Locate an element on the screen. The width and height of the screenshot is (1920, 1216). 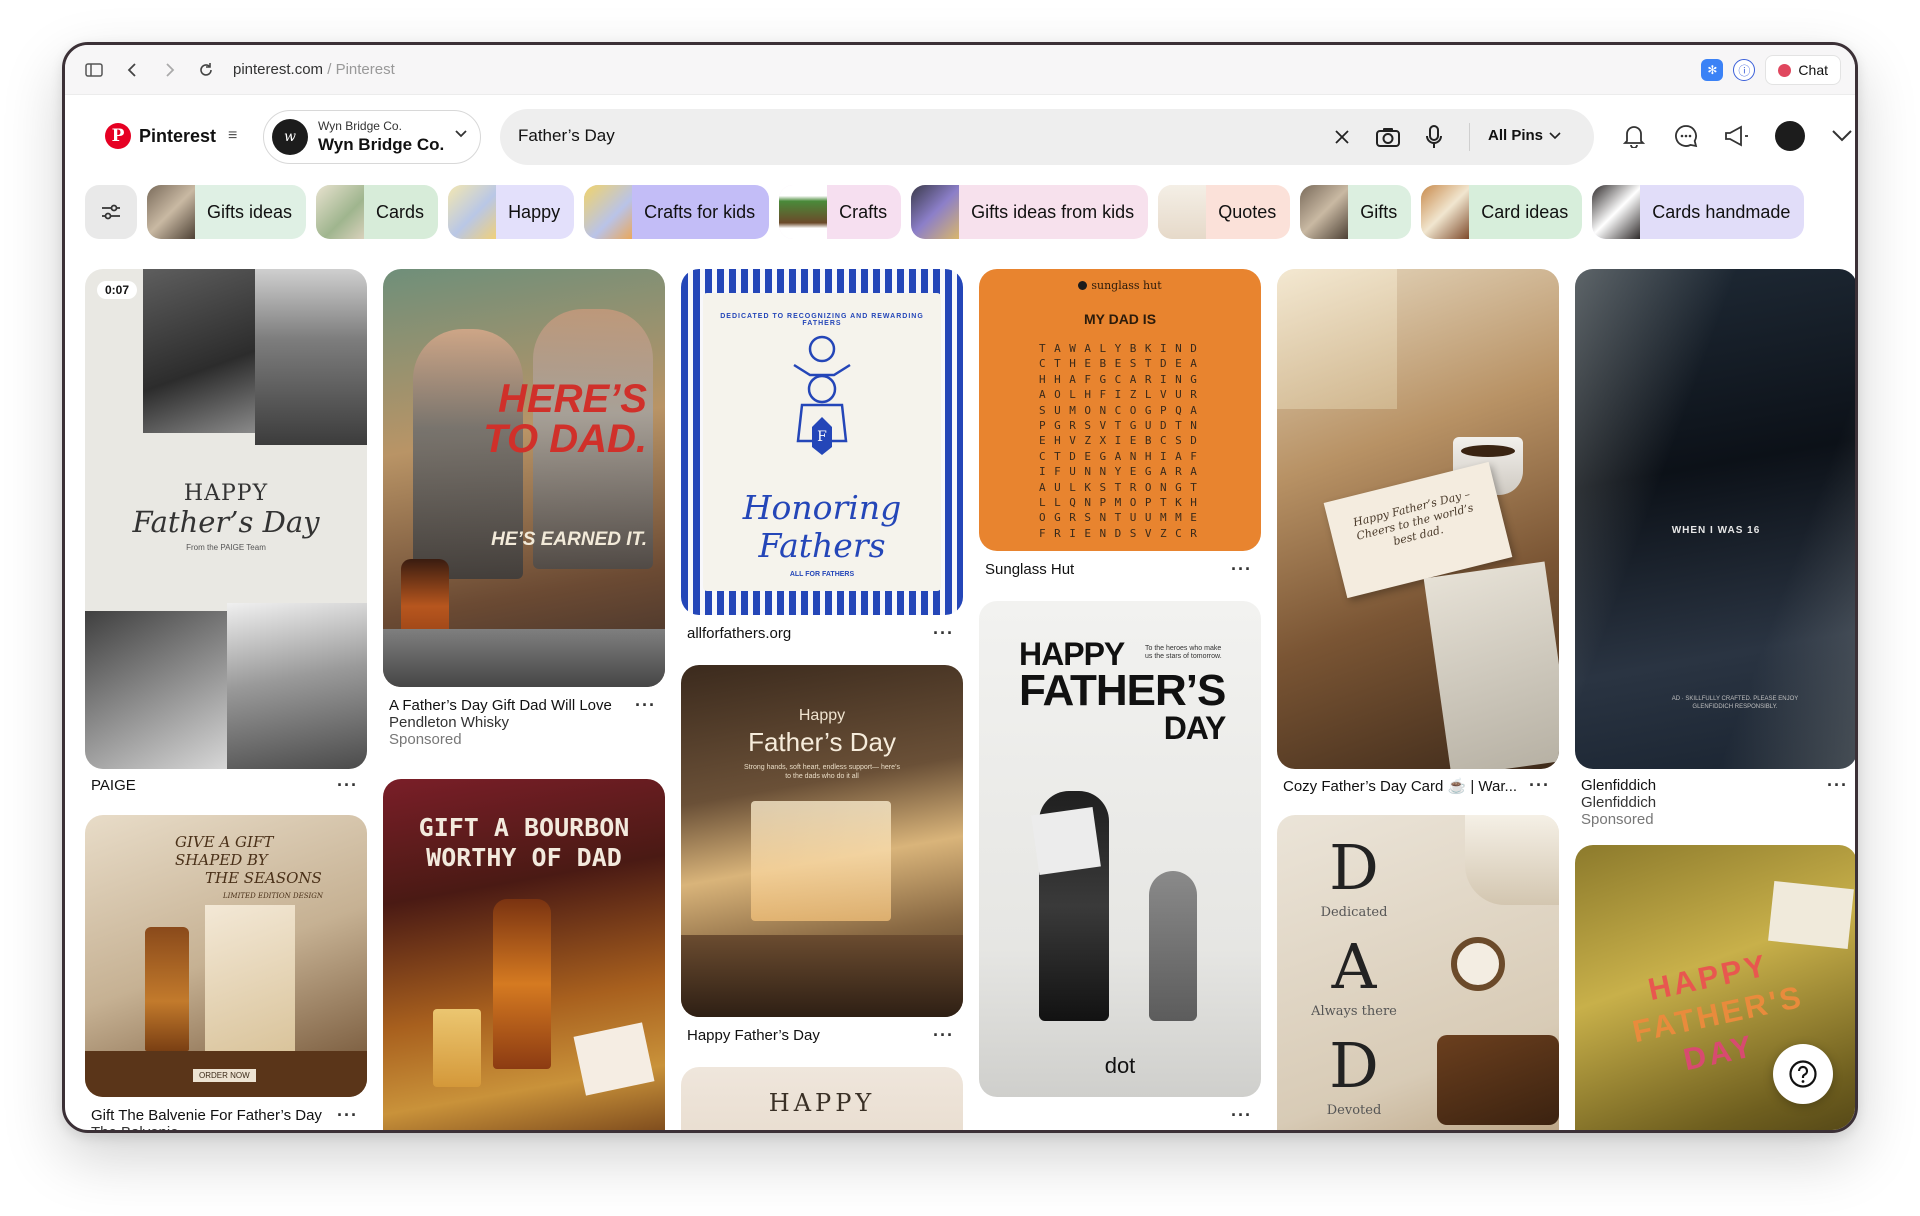
back-icon is located at coordinates (132, 70).